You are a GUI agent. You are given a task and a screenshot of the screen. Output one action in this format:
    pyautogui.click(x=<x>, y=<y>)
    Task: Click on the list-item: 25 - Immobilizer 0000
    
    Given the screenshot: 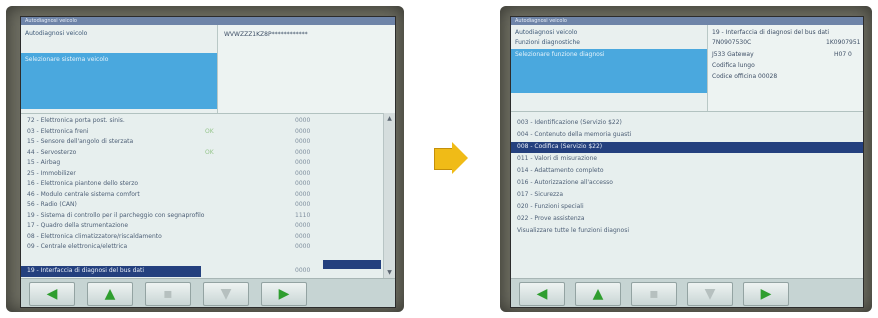 What is the action you would take?
    pyautogui.click(x=202, y=174)
    